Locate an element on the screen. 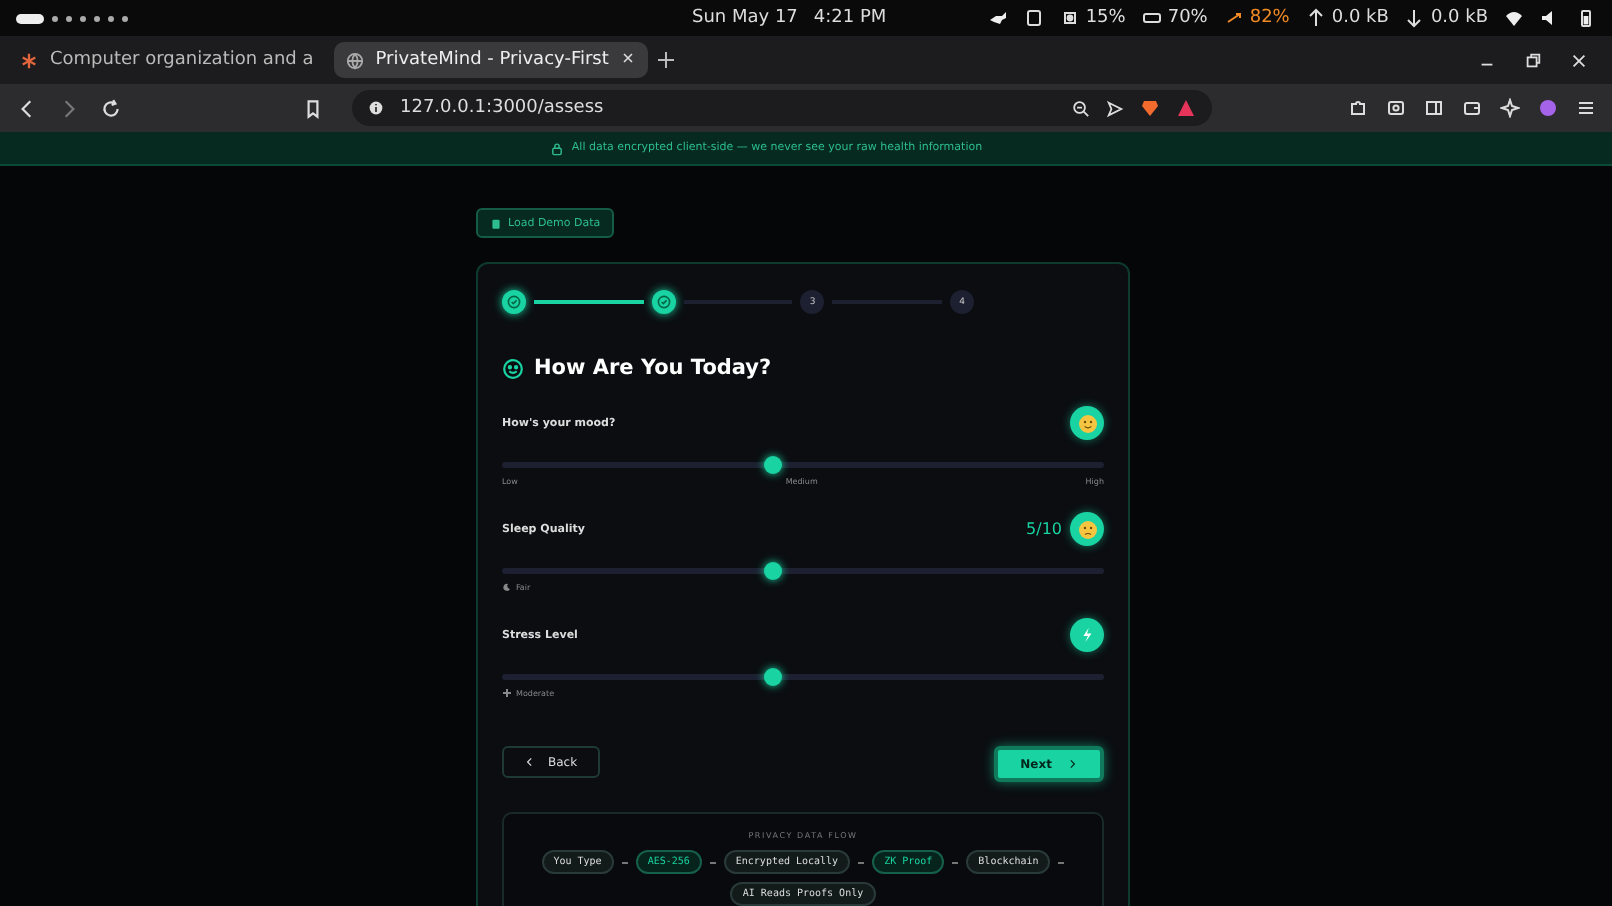  memory-text: 70% is located at coordinates (1187, 18).